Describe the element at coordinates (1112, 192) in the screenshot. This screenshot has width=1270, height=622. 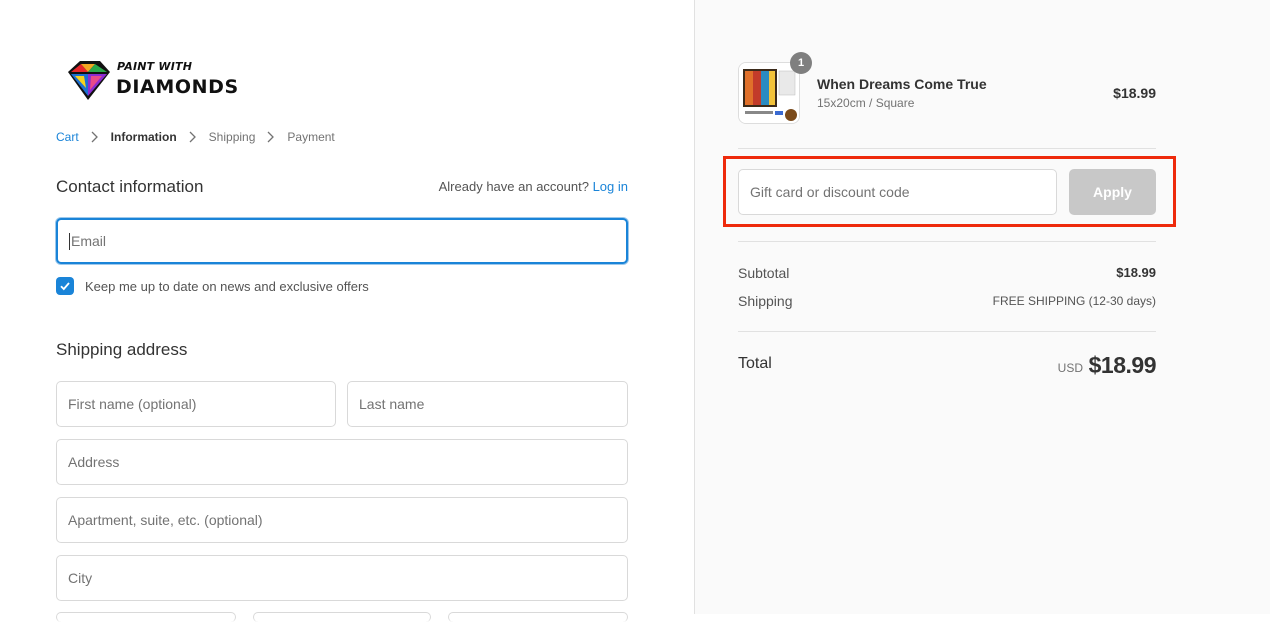
I see `apply-discount-button: Apply` at that location.